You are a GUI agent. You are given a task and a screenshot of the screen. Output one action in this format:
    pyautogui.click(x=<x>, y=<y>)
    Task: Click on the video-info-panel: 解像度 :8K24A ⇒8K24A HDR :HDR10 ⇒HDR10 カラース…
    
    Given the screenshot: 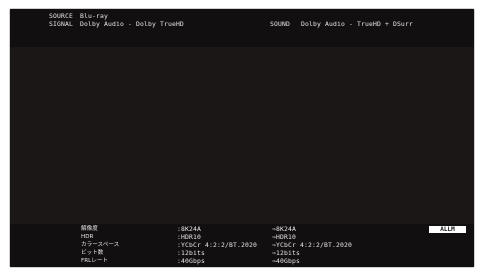 What is the action you would take?
    pyautogui.click(x=242, y=245)
    